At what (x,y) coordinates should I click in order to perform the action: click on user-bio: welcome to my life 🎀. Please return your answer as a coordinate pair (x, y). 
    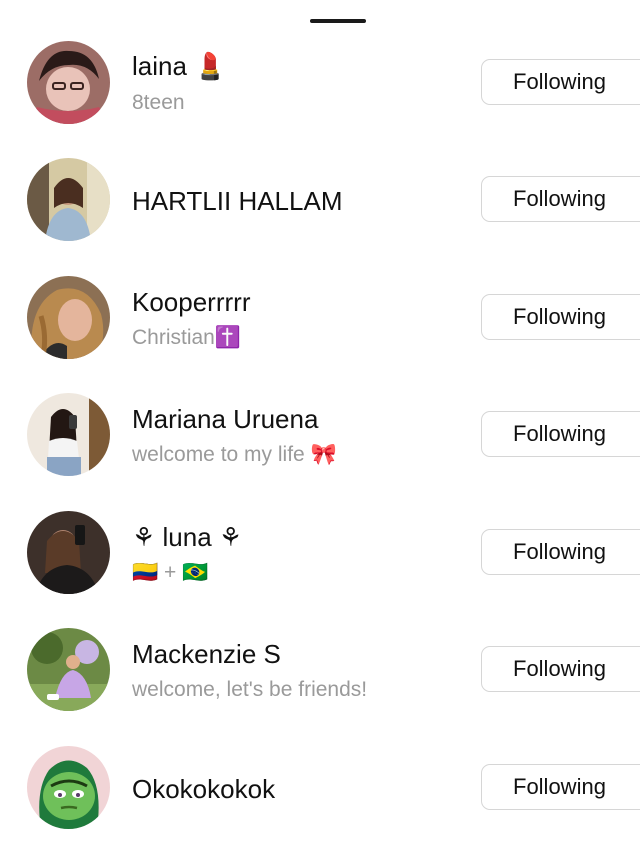
    Looking at the image, I should click on (234, 454).